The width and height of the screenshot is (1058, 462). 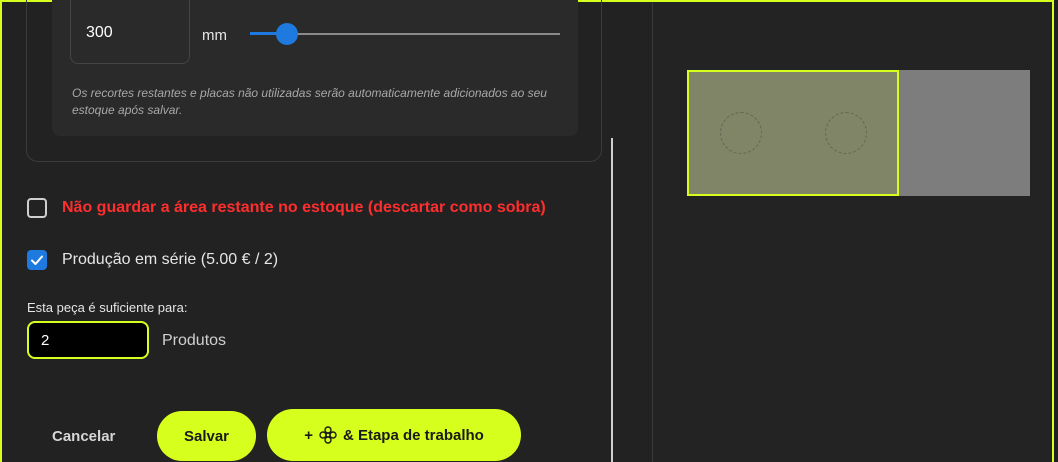 What do you see at coordinates (170, 260) in the screenshot?
I see `series-production-label: Produção em série (5.00 € / 2)` at bounding box center [170, 260].